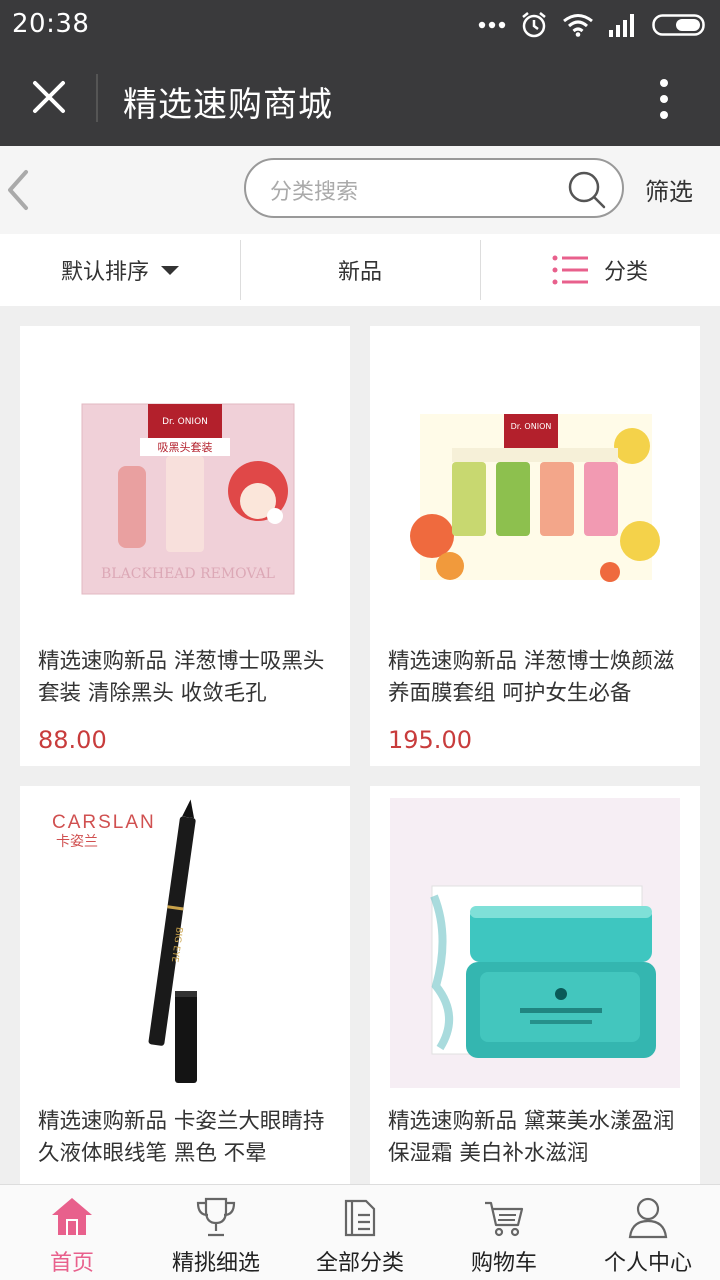 This screenshot has width=720, height=1280. I want to click on nav-categories: 全部分类, so click(360, 1232).